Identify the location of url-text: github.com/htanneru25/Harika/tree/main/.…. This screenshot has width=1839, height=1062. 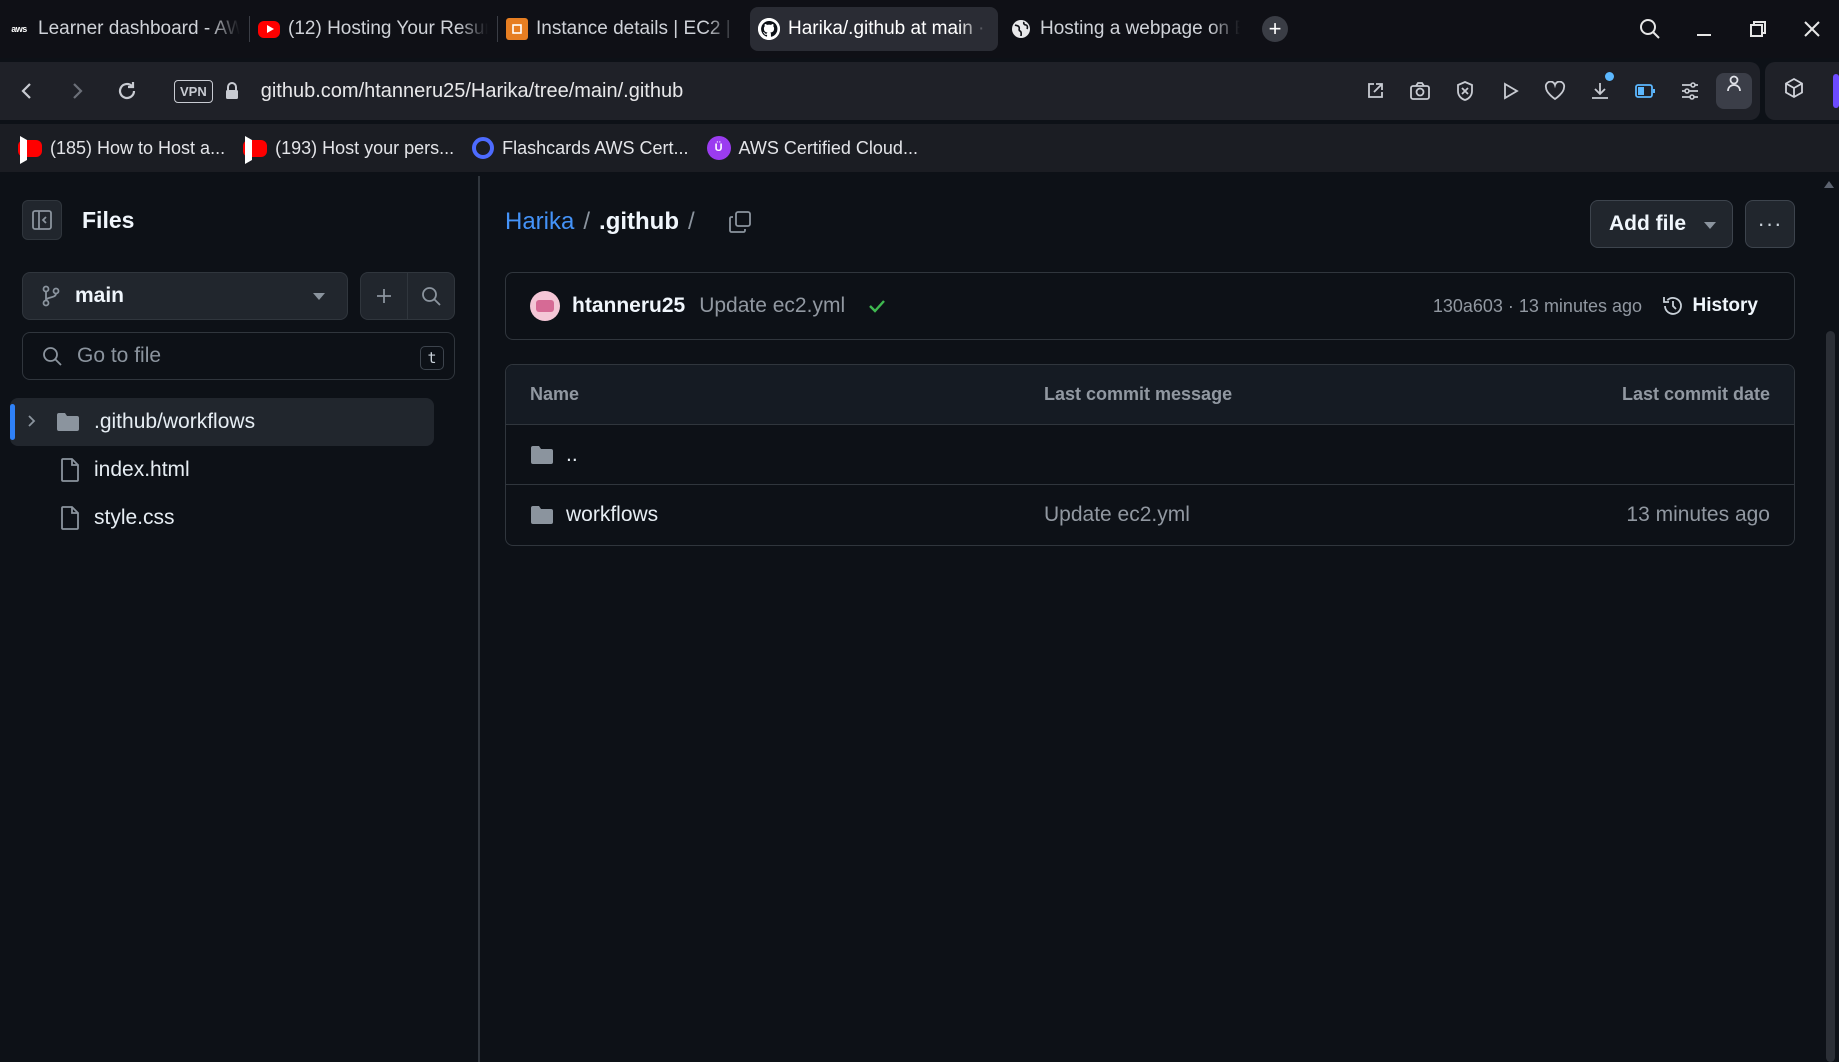
(472, 91).